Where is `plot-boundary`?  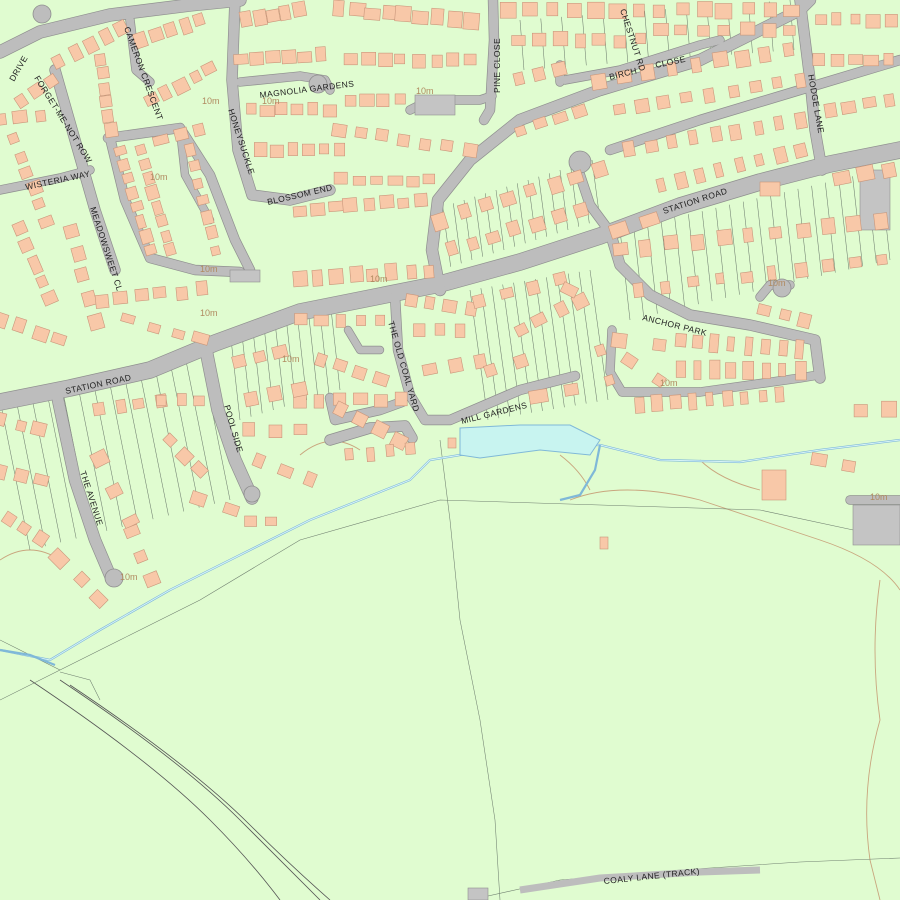
plot-boundary is located at coordinates (721, 252).